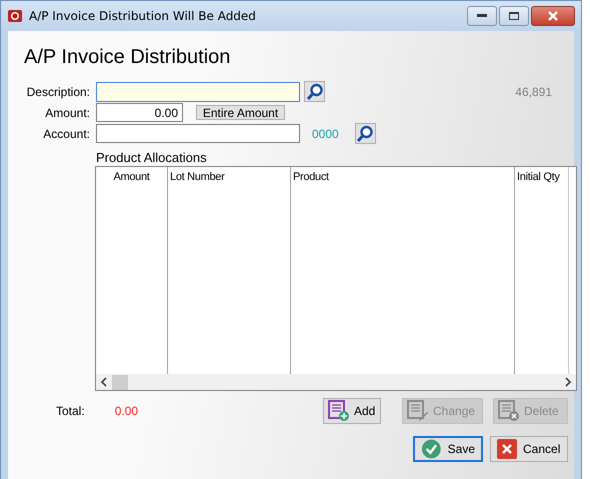  Describe the element at coordinates (120, 382) in the screenshot. I see `scroll-thumb` at that location.